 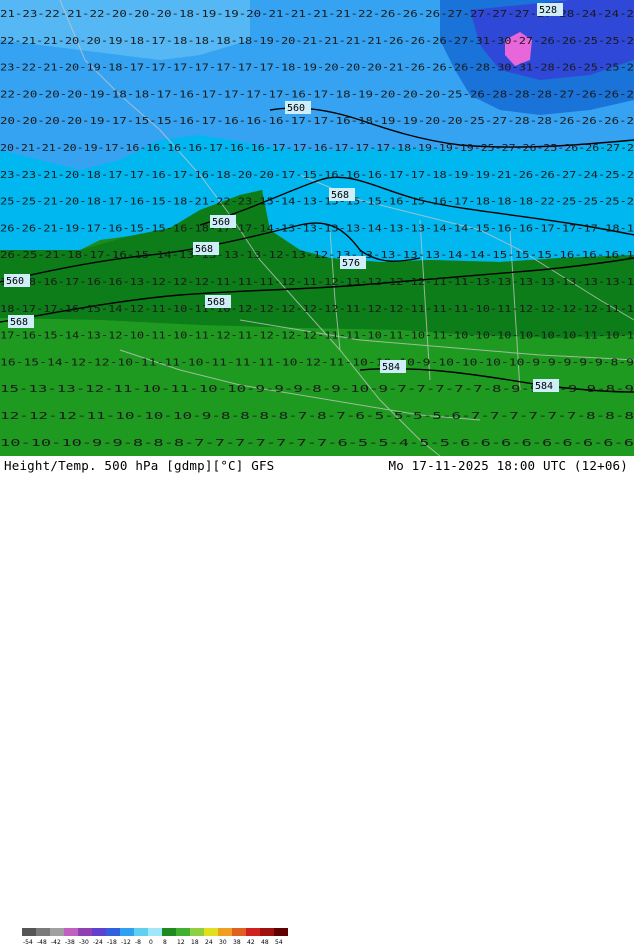 What do you see at coordinates (548, 10) in the screenshot?
I see `contour-label: 528` at bounding box center [548, 10].